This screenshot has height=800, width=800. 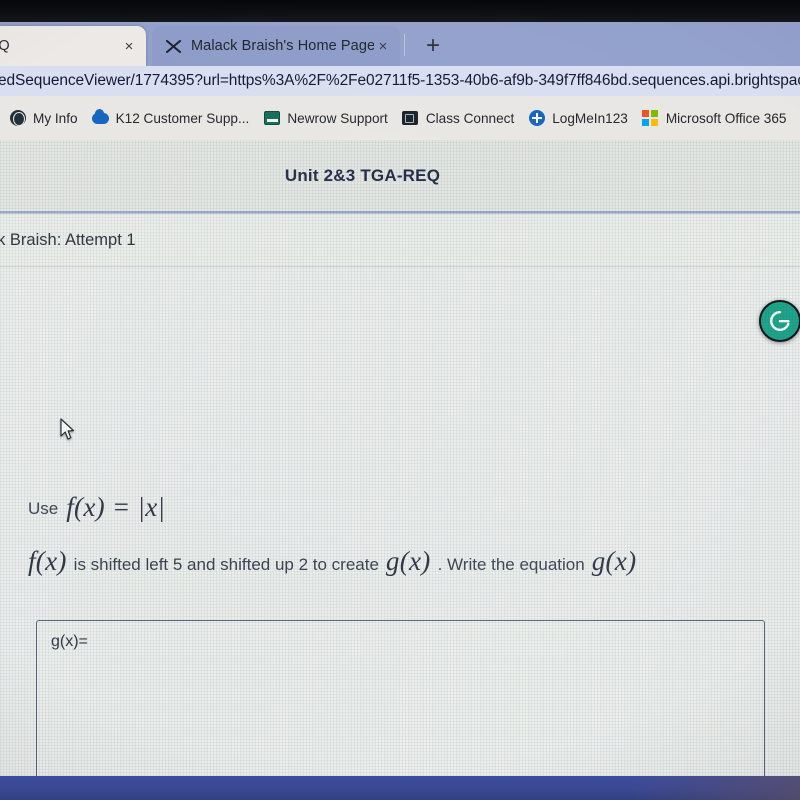 What do you see at coordinates (69, 641) in the screenshot?
I see `answer-prefix-label: g(x)=` at bounding box center [69, 641].